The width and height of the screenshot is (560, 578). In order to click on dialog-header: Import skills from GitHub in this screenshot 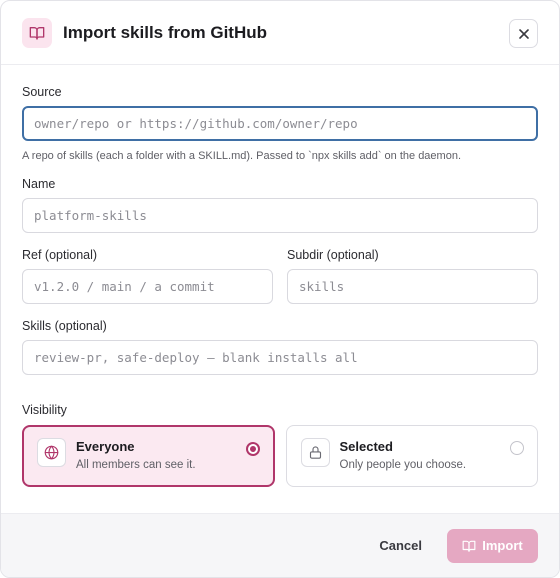, I will do `click(280, 33)`.